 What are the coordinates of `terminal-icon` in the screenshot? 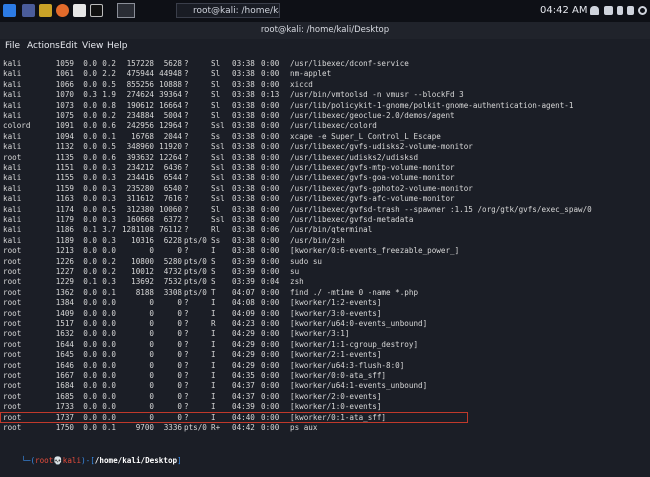 It's located at (96, 10).